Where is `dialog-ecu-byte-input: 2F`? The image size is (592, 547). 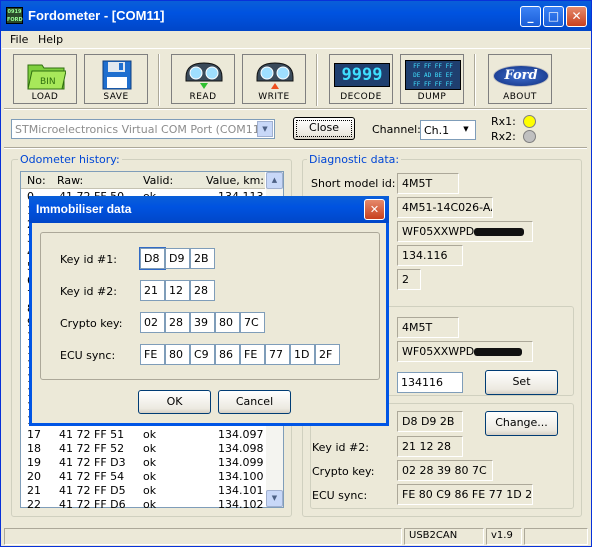 dialog-ecu-byte-input: 2F is located at coordinates (327, 354).